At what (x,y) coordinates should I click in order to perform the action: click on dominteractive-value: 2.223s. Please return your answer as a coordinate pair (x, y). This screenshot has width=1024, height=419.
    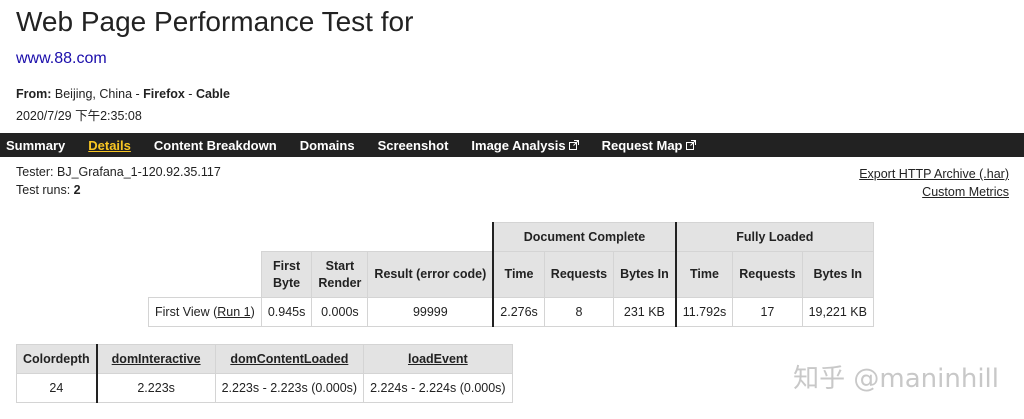
    Looking at the image, I should click on (155, 388).